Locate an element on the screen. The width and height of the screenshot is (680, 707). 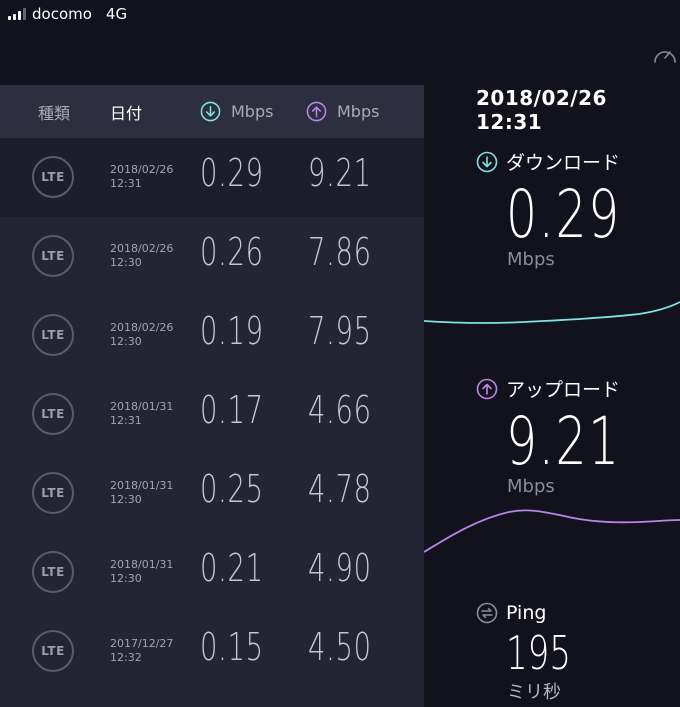
header-download: Mbps is located at coordinates (236, 111).